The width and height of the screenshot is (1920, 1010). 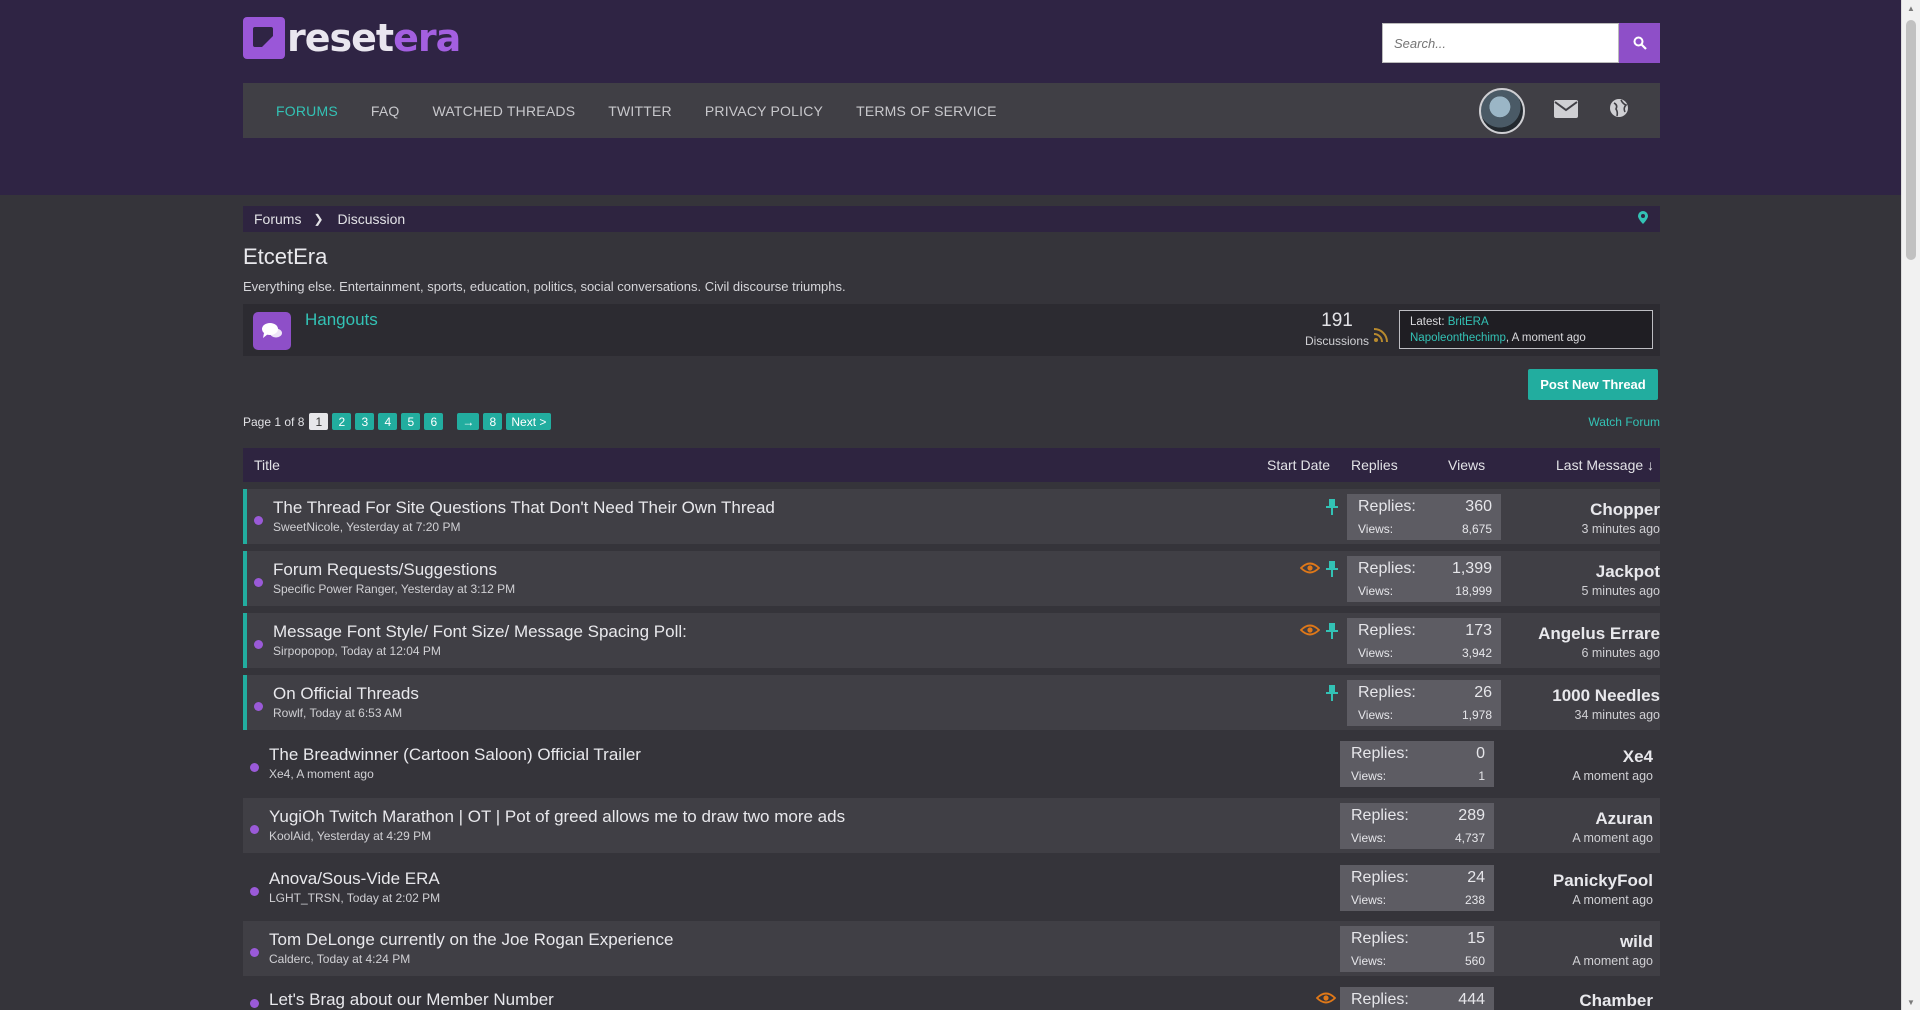 I want to click on thread-stats: Replies: 15 Views: 560, so click(x=1417, y=949).